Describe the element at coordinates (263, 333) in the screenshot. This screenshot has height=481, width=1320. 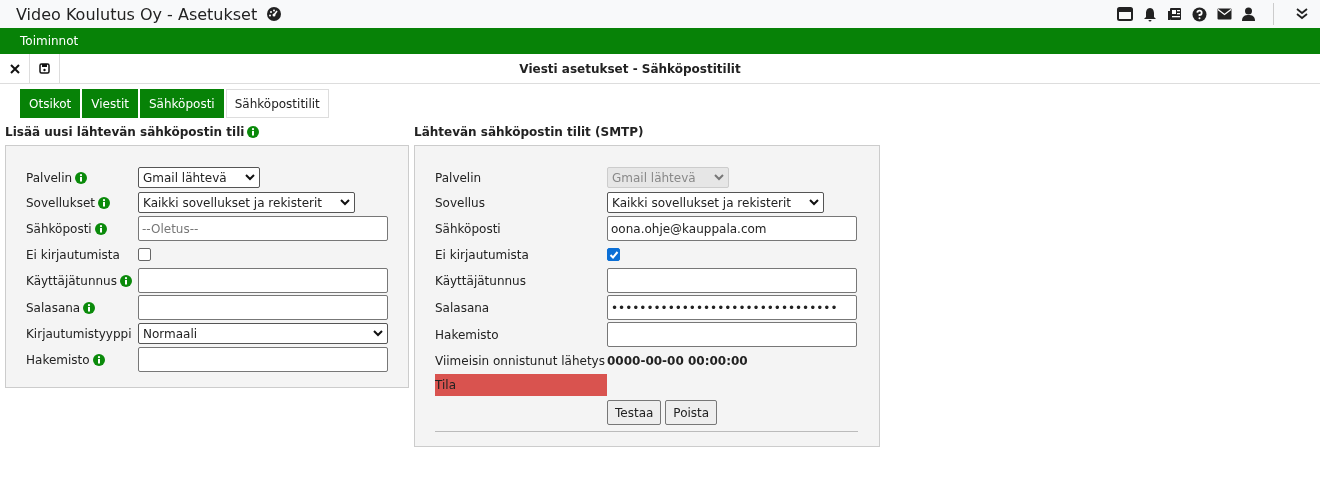
I see `dropdown: Normaali` at that location.